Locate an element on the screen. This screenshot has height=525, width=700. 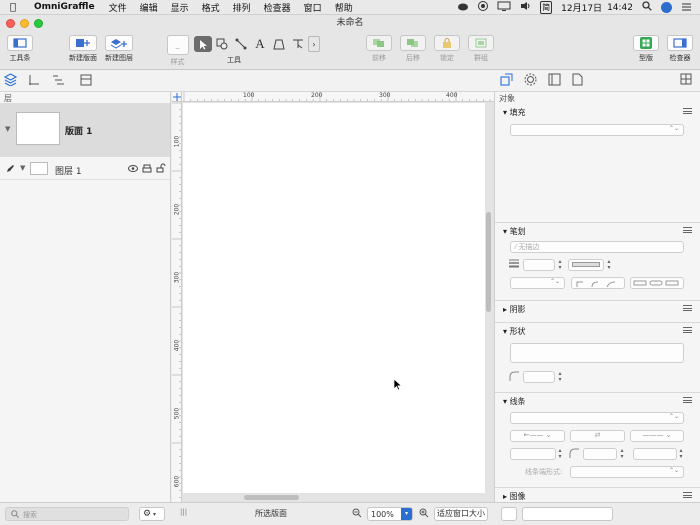
line-midpoint-stepper: ▴ ▾ is located at coordinates (560, 454).